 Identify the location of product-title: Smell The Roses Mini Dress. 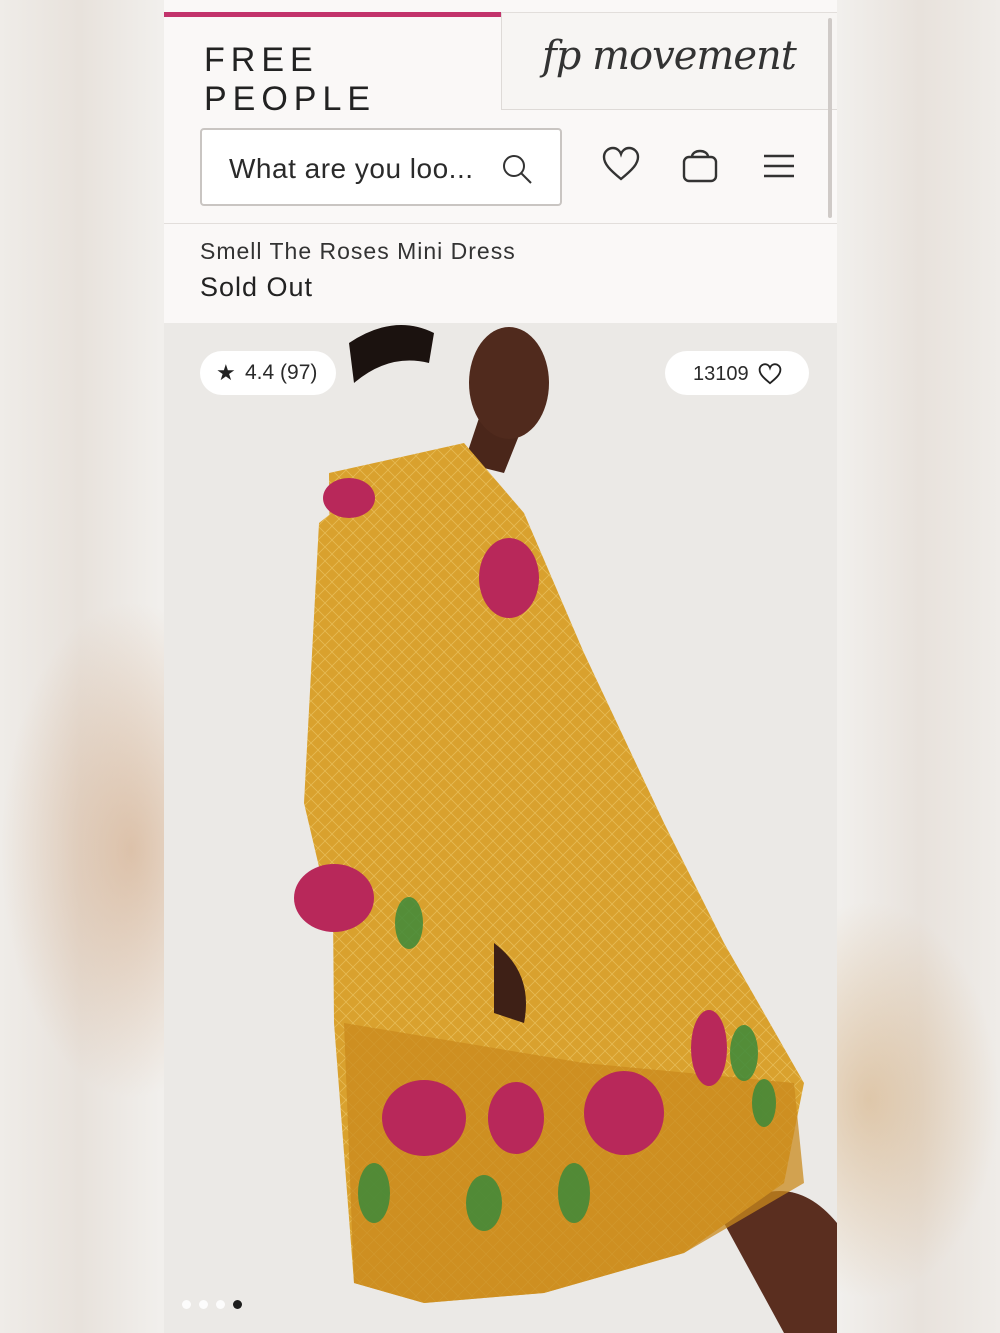
(358, 251).